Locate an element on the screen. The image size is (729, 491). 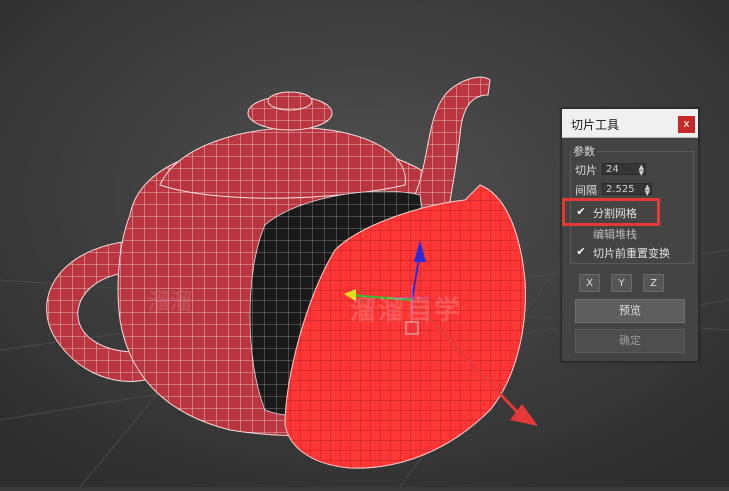
spacing-spinner: 2.525 ▲ ▼ is located at coordinates (627, 190).